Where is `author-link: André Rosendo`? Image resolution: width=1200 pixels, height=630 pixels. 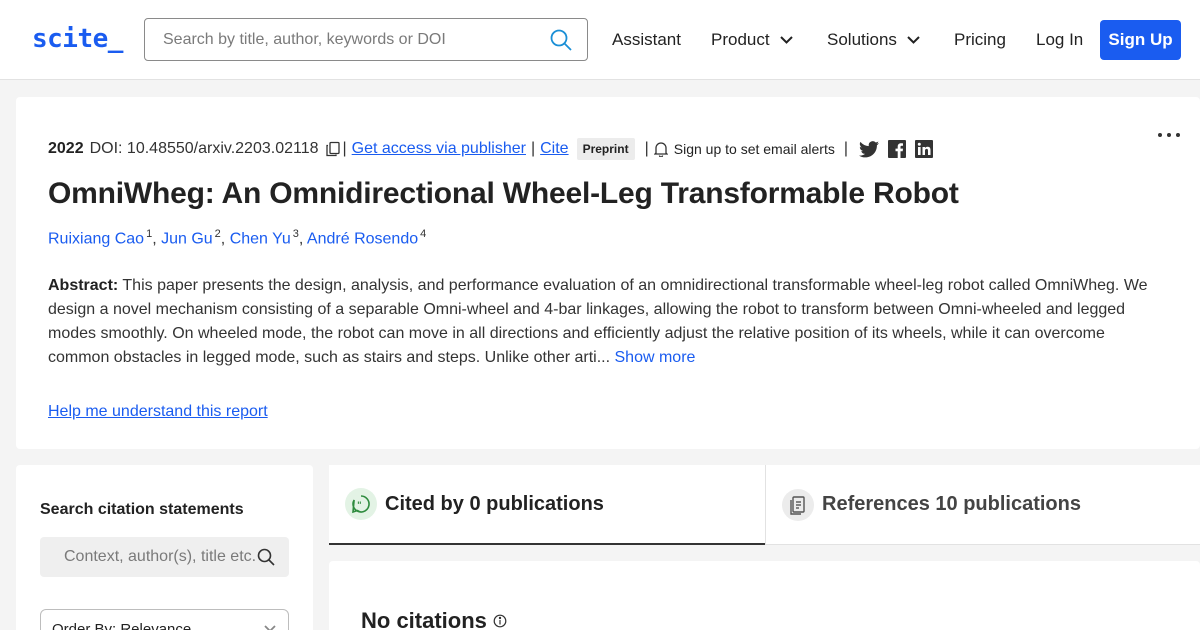 author-link: André Rosendo is located at coordinates (362, 238).